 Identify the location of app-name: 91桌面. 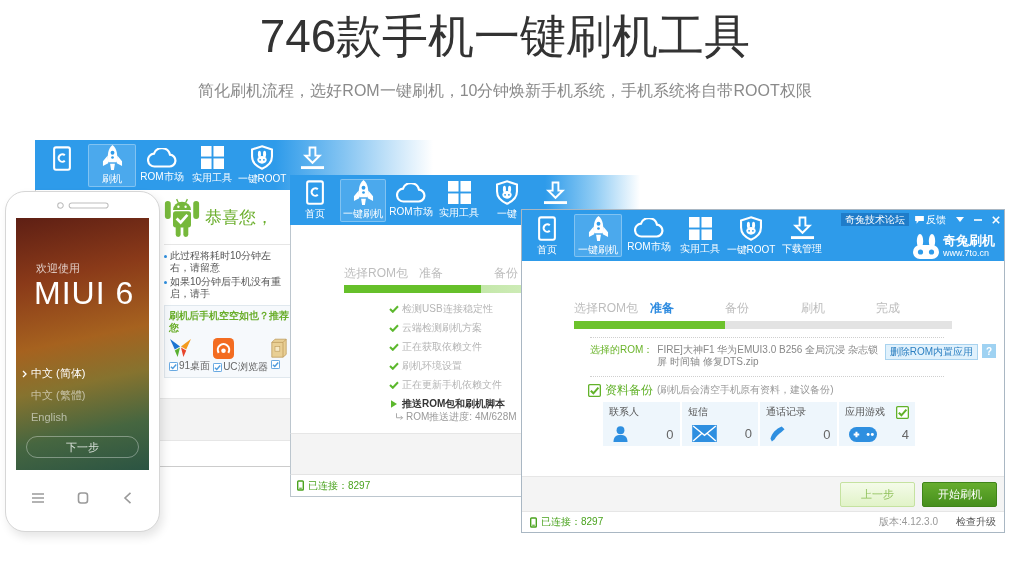
(195, 366).